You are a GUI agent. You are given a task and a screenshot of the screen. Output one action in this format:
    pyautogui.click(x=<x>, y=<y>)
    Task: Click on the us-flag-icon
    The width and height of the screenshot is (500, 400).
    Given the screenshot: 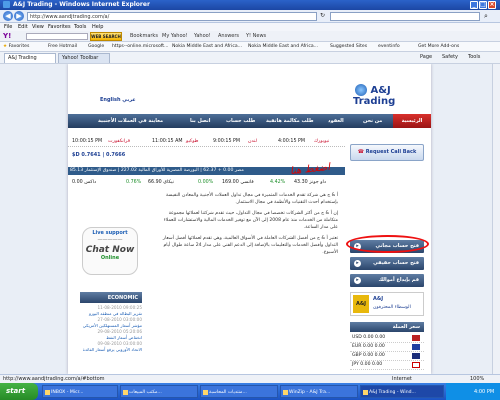 What is the action you would take?
    pyautogui.click(x=416, y=338)
    